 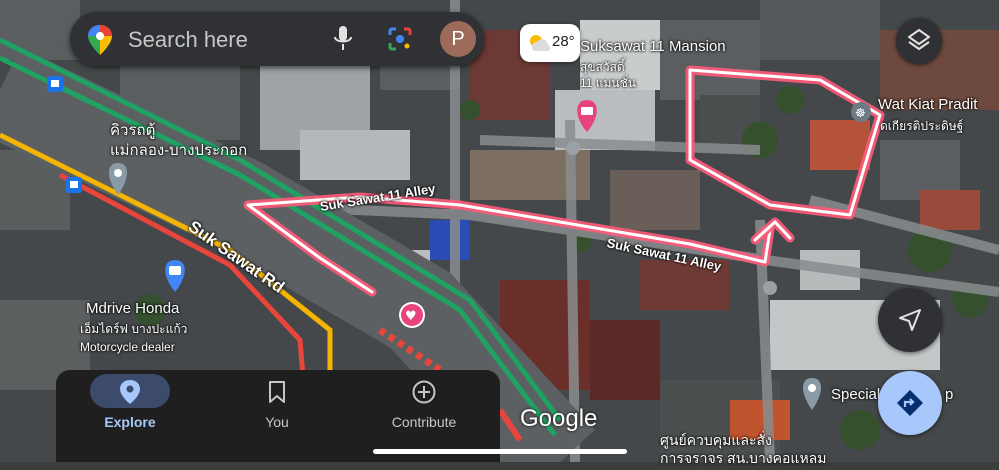 What do you see at coordinates (927, 104) in the screenshot?
I see `place-label-wat: Wat Kiat Pradit` at bounding box center [927, 104].